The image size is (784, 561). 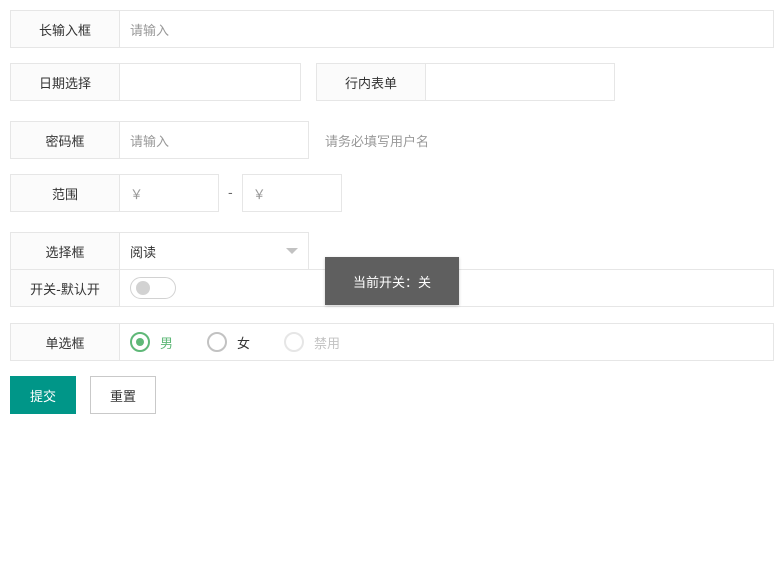 What do you see at coordinates (244, 344) in the screenshot?
I see `radio-option-label: 女` at bounding box center [244, 344].